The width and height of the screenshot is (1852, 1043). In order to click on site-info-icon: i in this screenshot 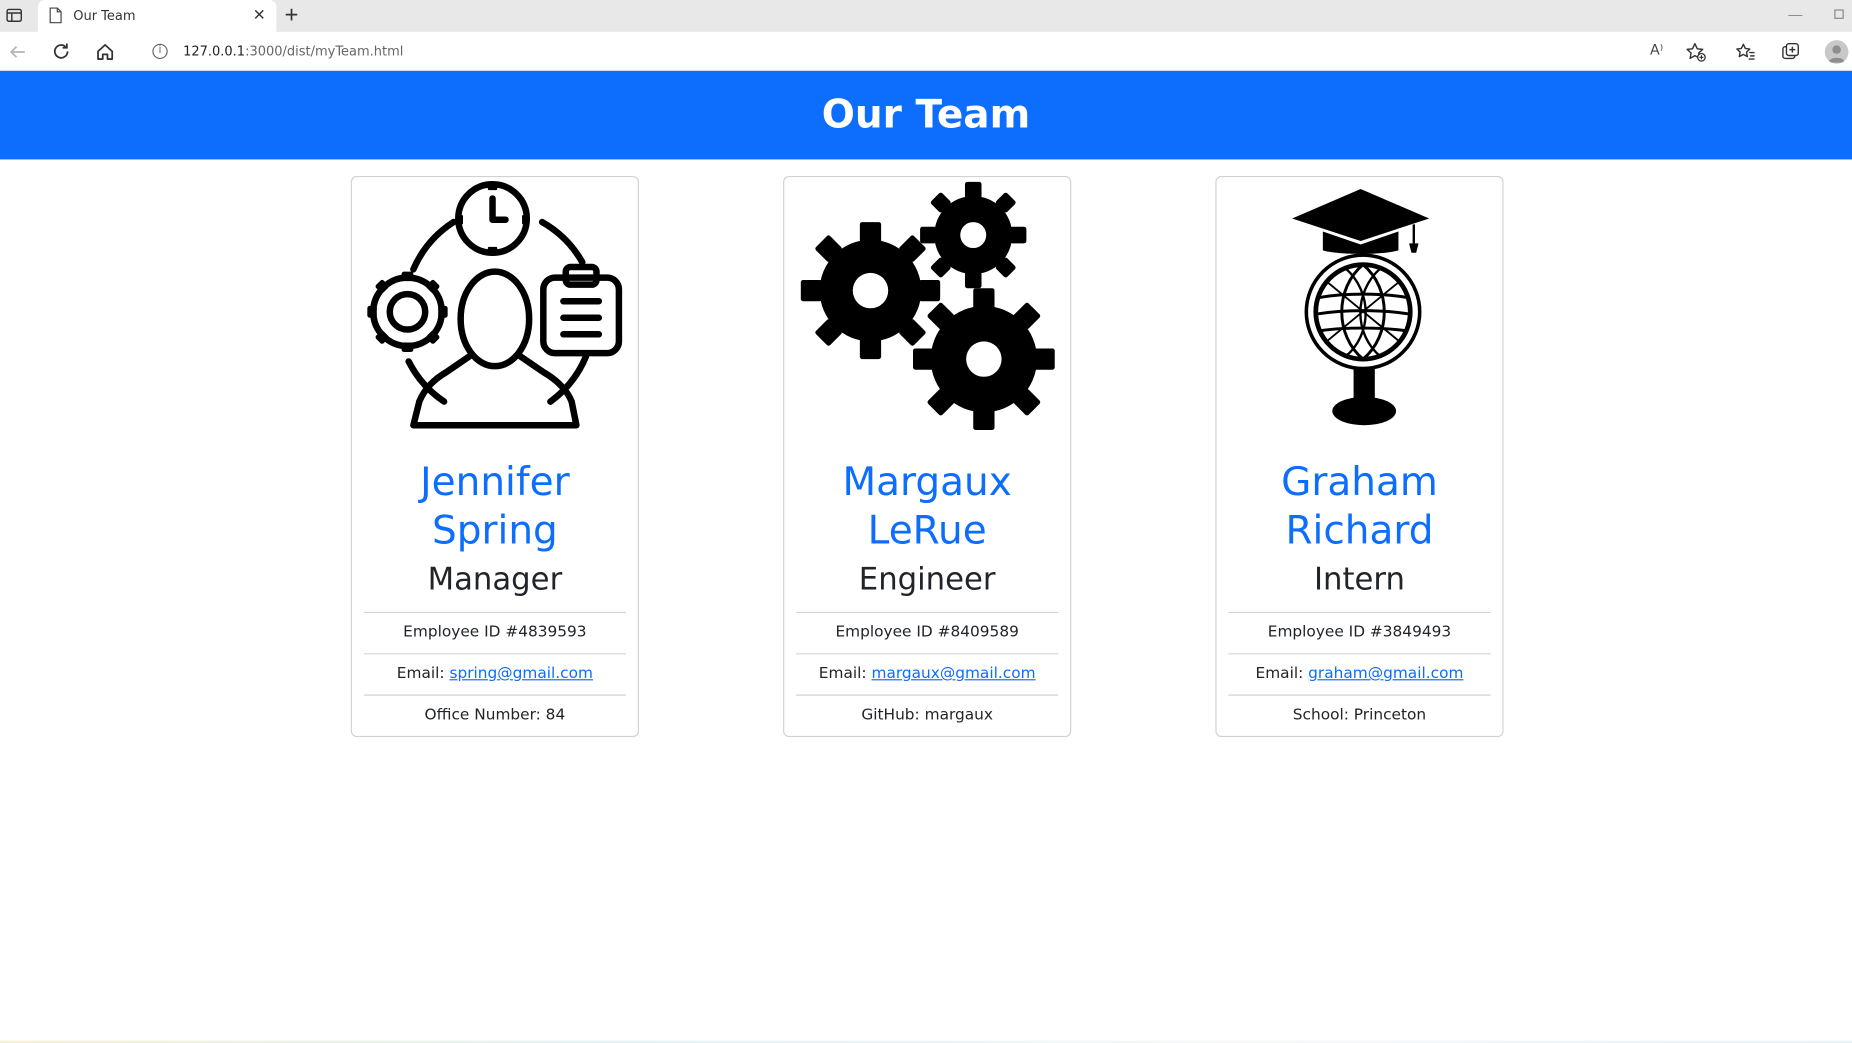, I will do `click(160, 51)`.